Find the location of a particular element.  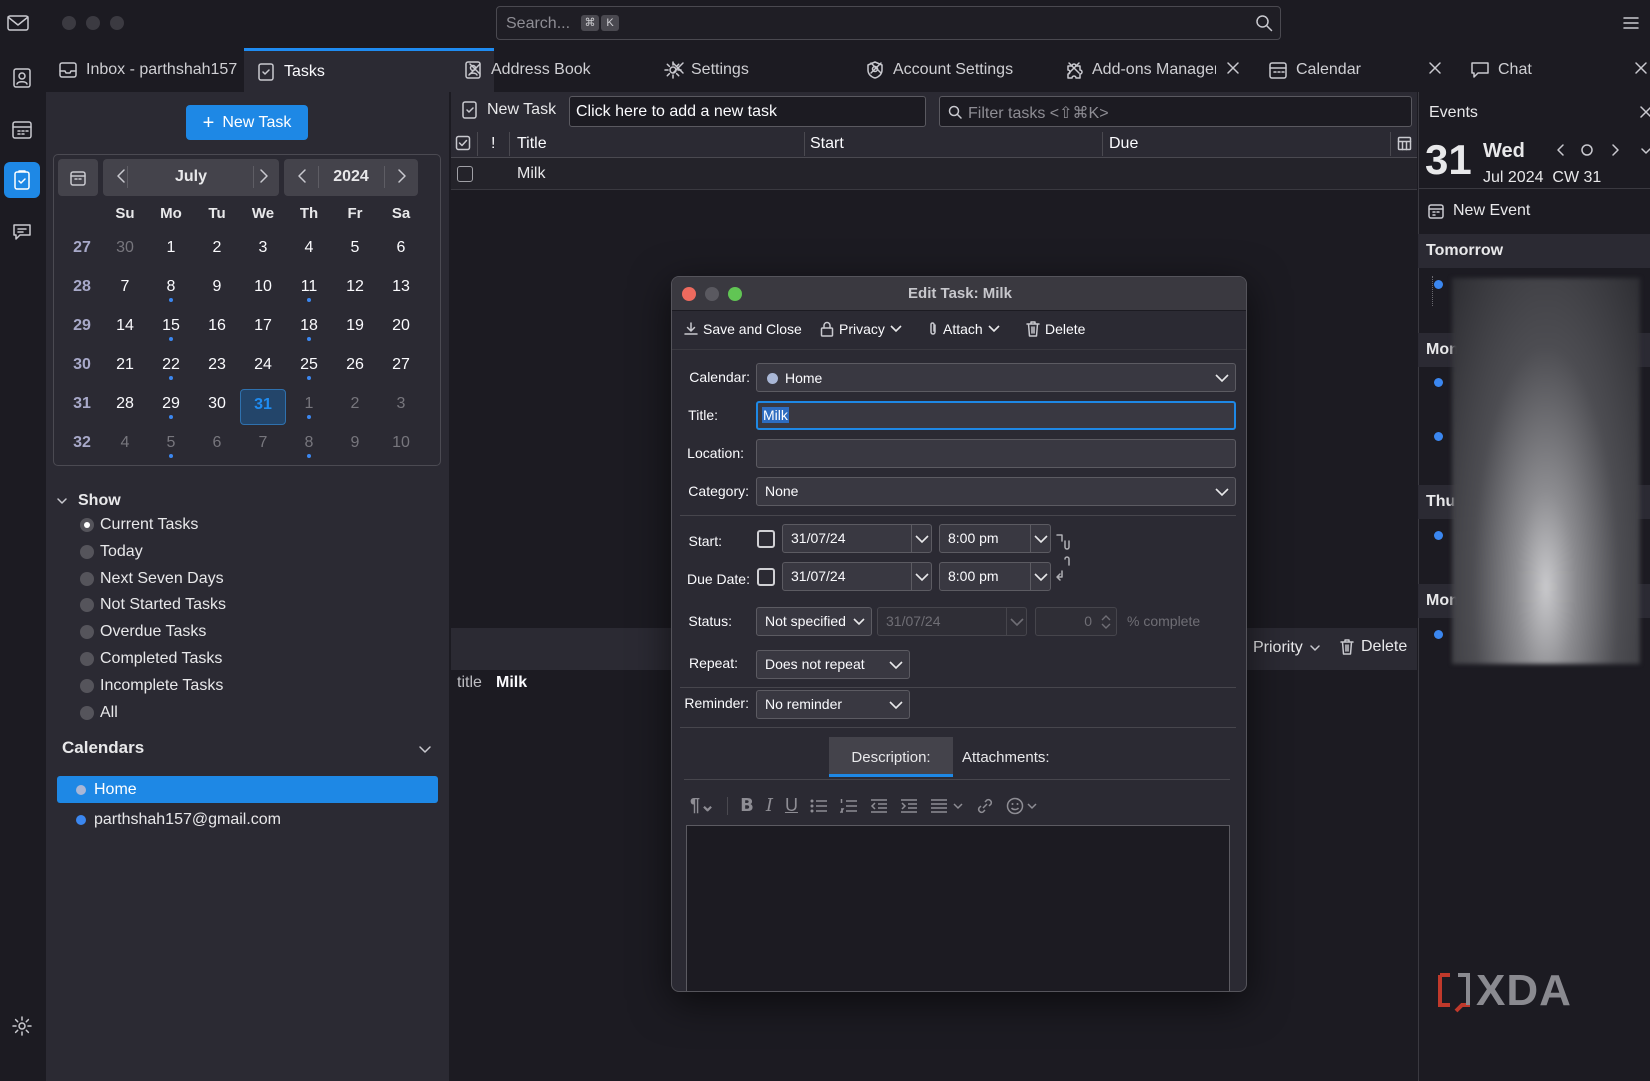

emoji-icon is located at coordinates (1023, 806).